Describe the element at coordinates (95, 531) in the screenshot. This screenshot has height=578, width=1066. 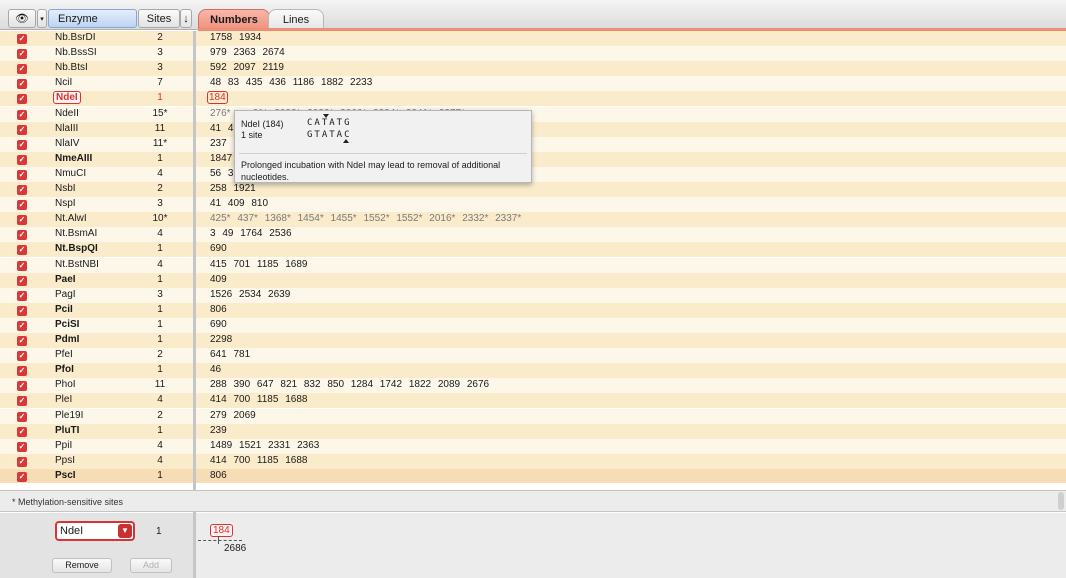
I see `enzyme-select: NdeI ▼` at that location.